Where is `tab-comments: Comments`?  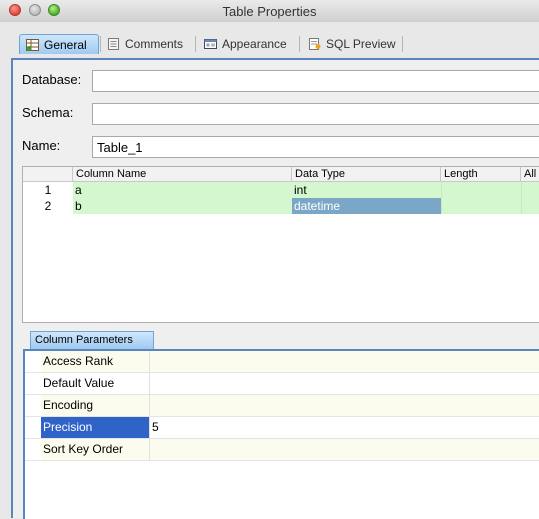
tab-comments: Comments is located at coordinates (145, 44).